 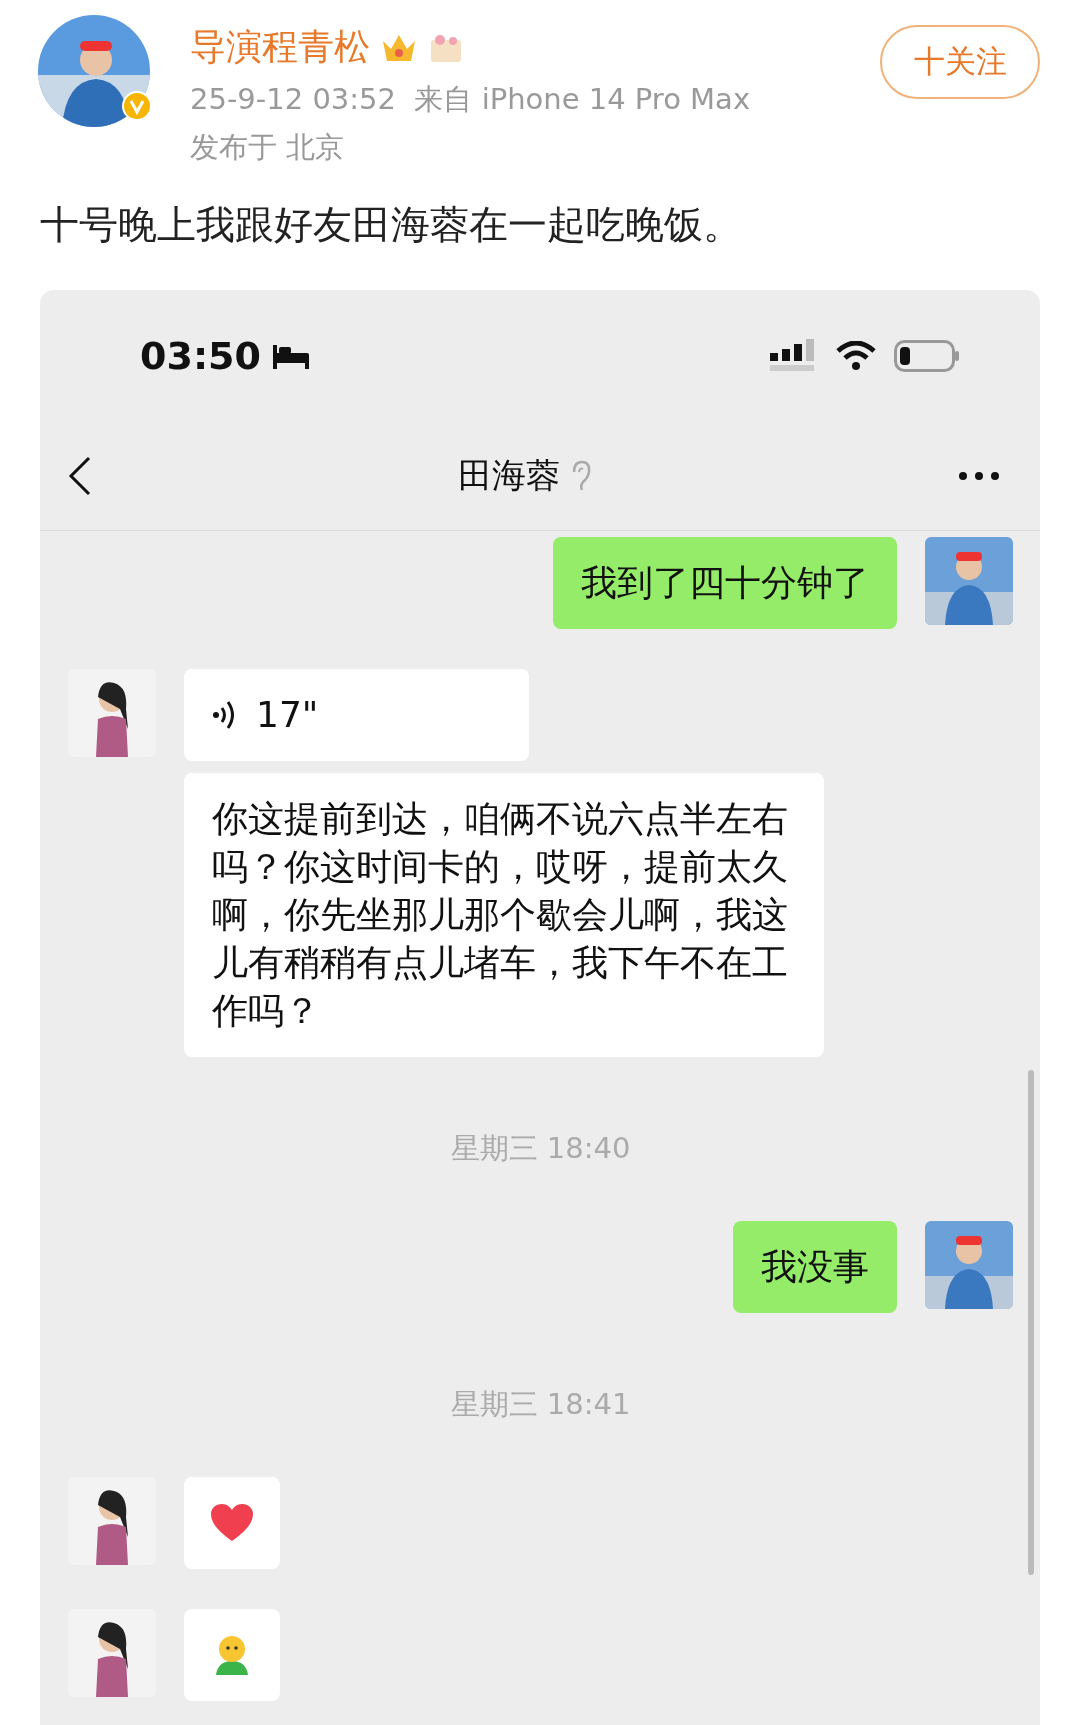 I want to click on back-icon, so click(x=80, y=476).